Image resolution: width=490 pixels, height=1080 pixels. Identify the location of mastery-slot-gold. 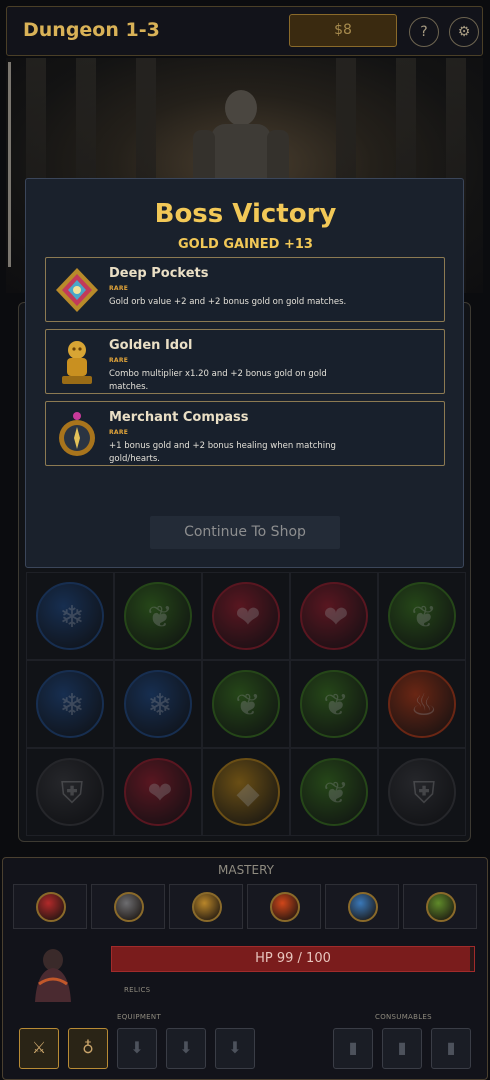
(206, 906).